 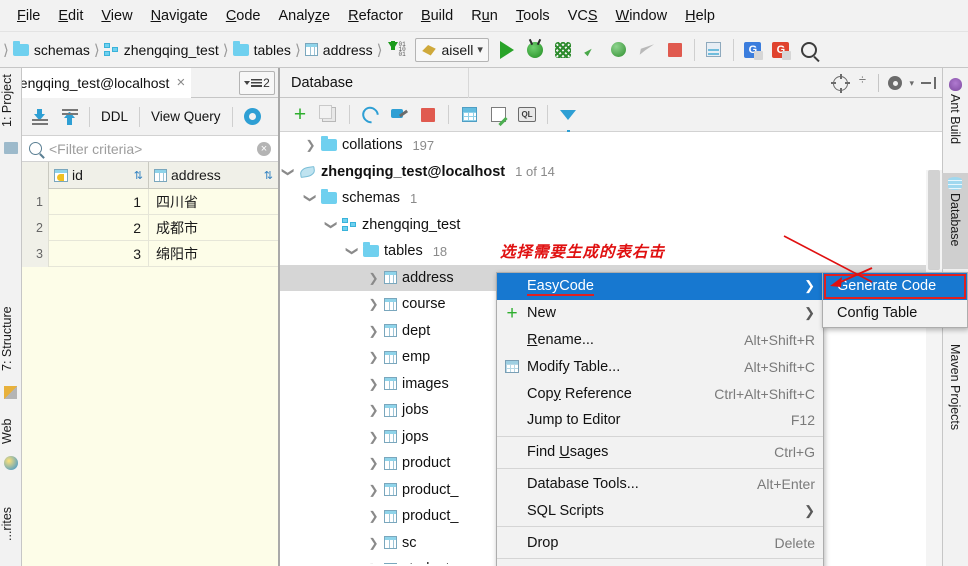 I want to click on export-data-icon, so click(x=40, y=117).